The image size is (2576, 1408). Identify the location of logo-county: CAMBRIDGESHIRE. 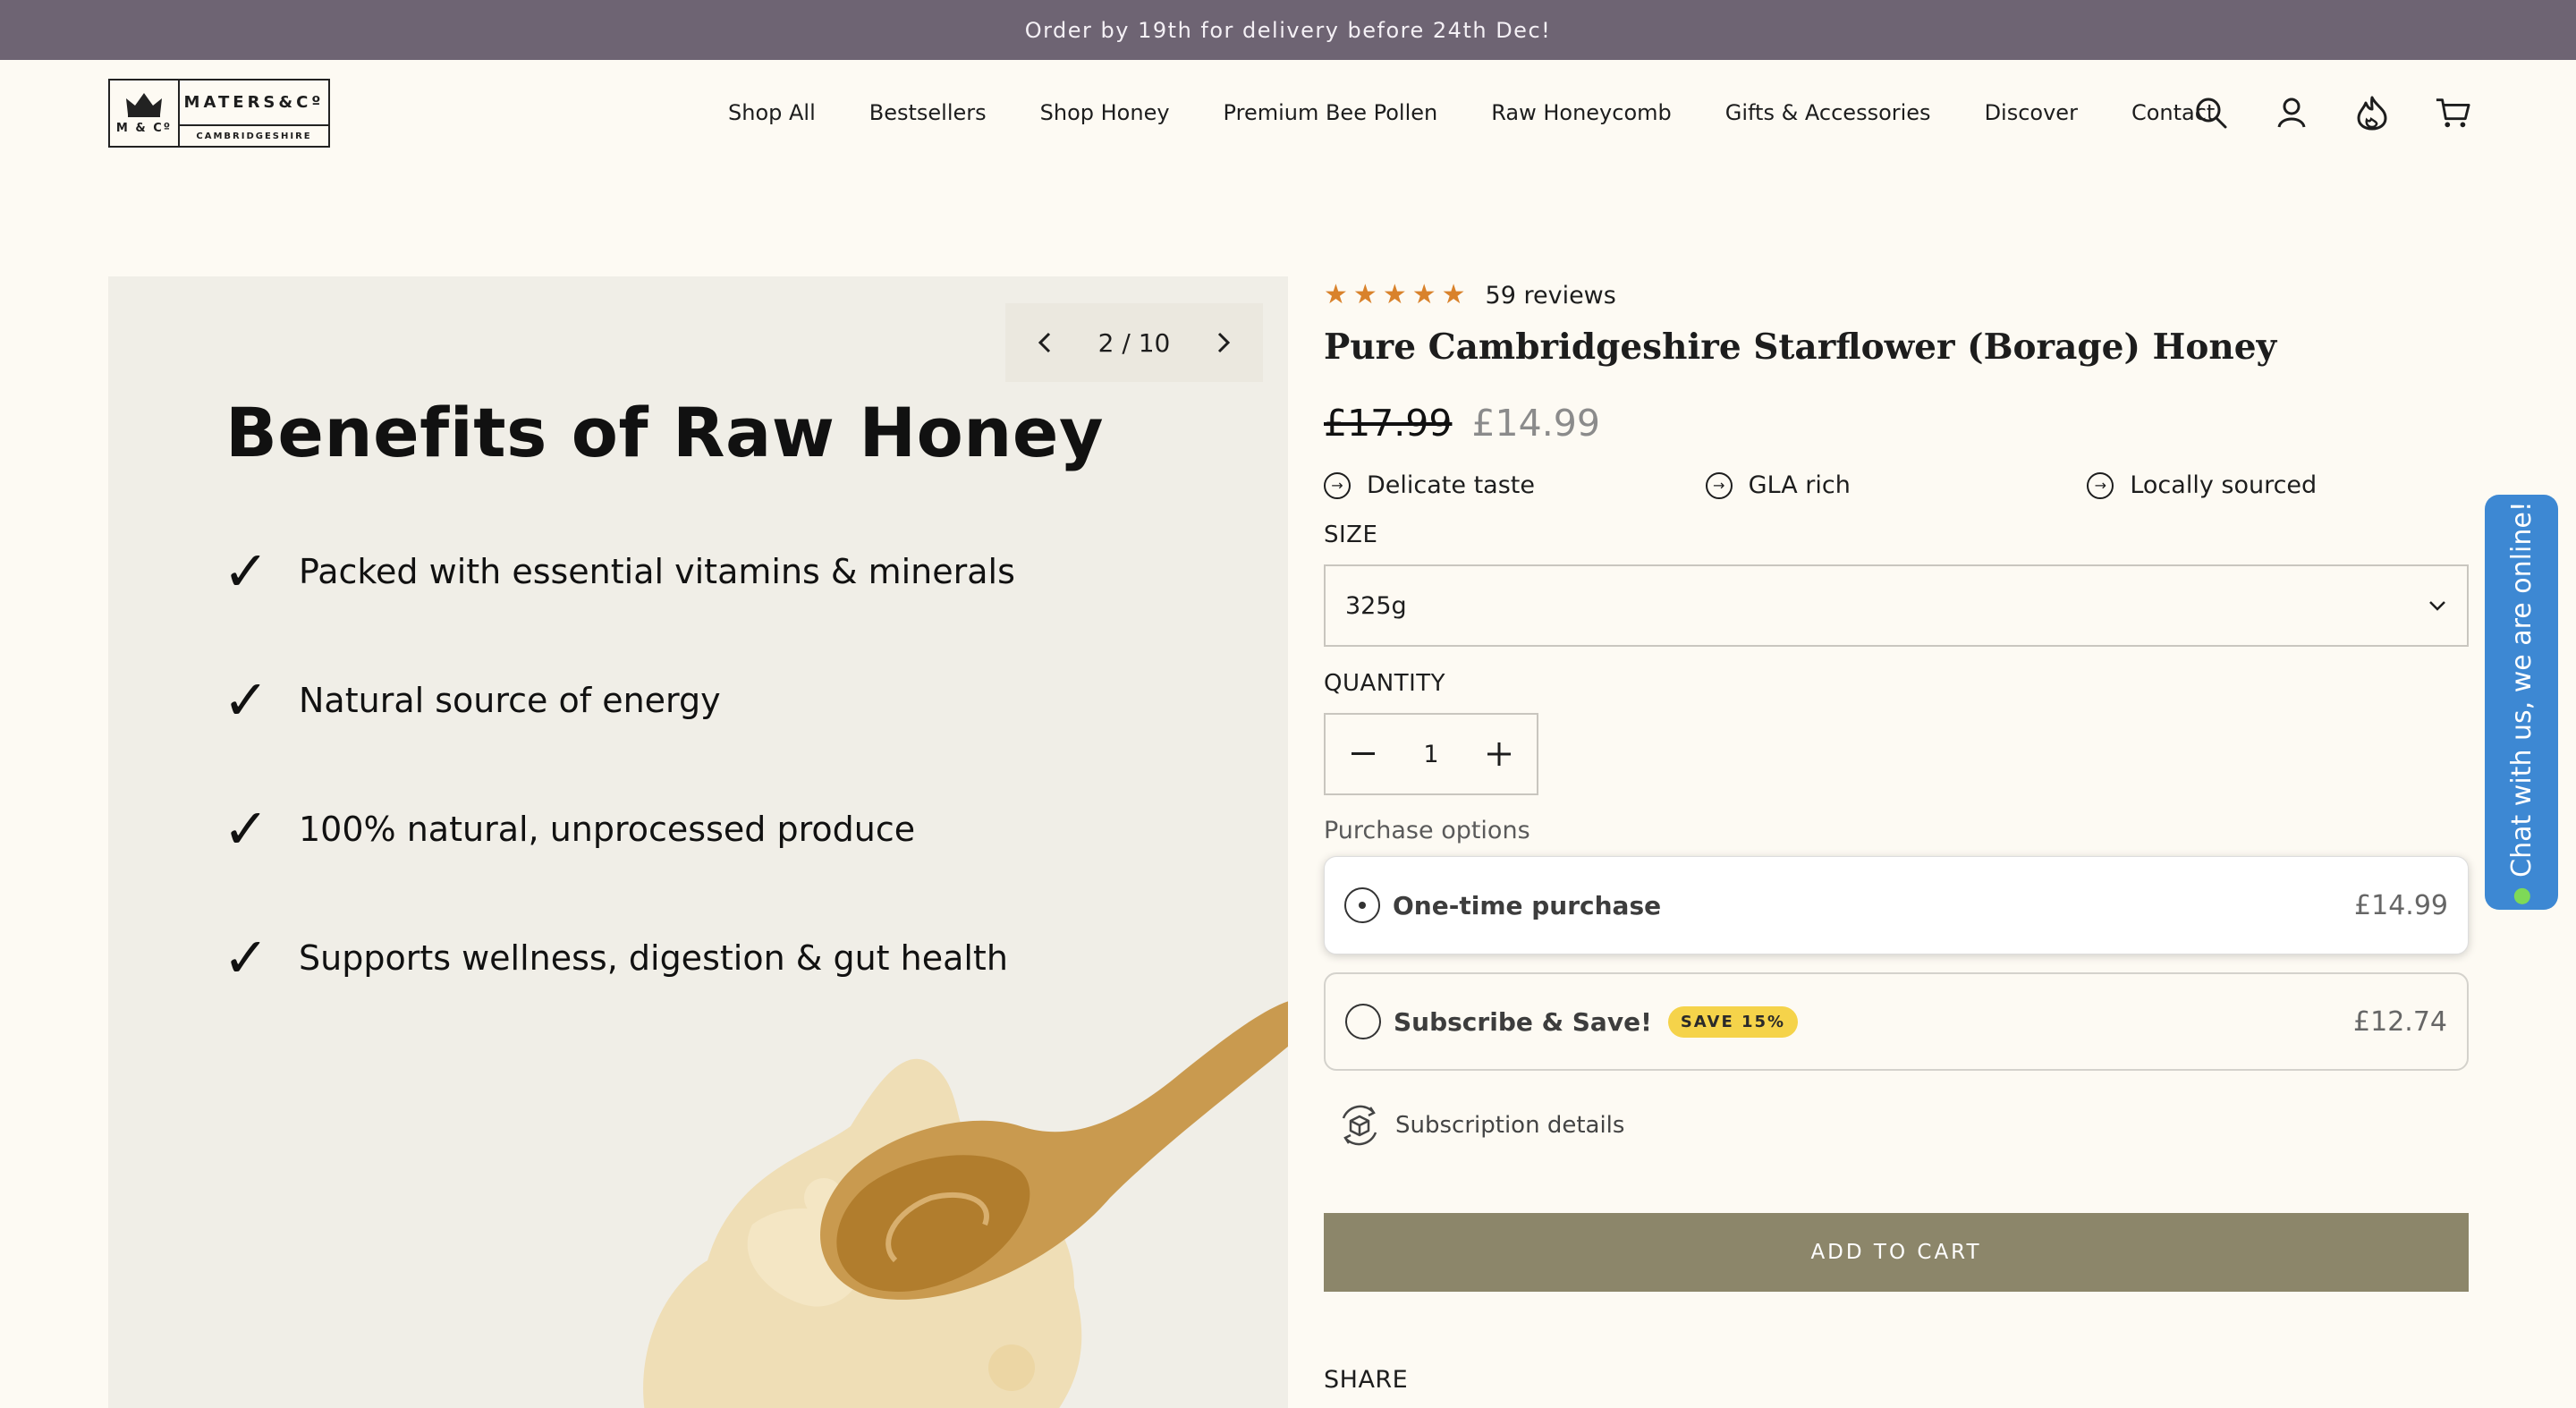
(254, 136).